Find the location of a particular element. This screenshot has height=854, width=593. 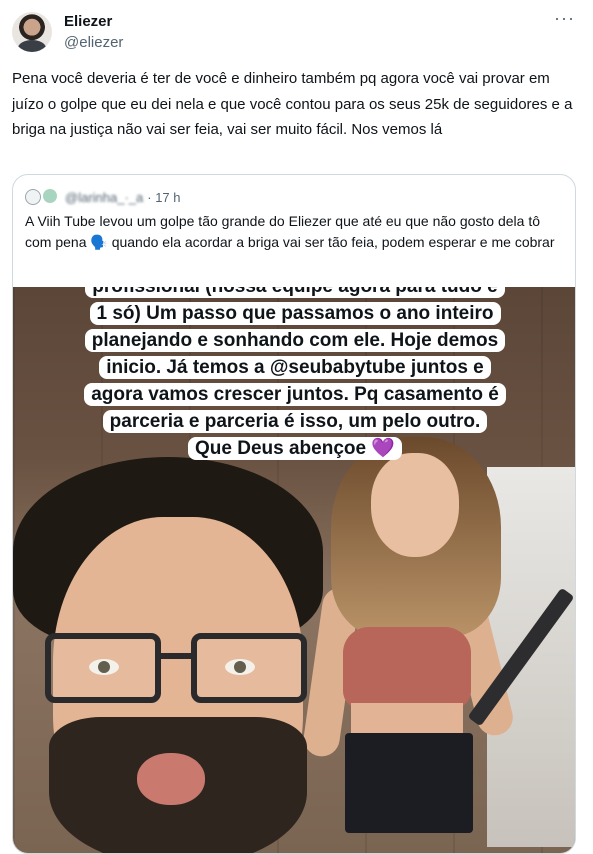

author-name: Eliezer is located at coordinates (88, 22).